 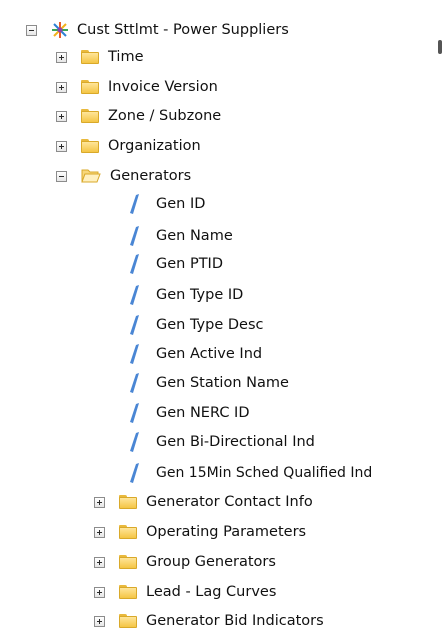 What do you see at coordinates (200, 295) in the screenshot?
I see `field-label: Gen Type ID` at bounding box center [200, 295].